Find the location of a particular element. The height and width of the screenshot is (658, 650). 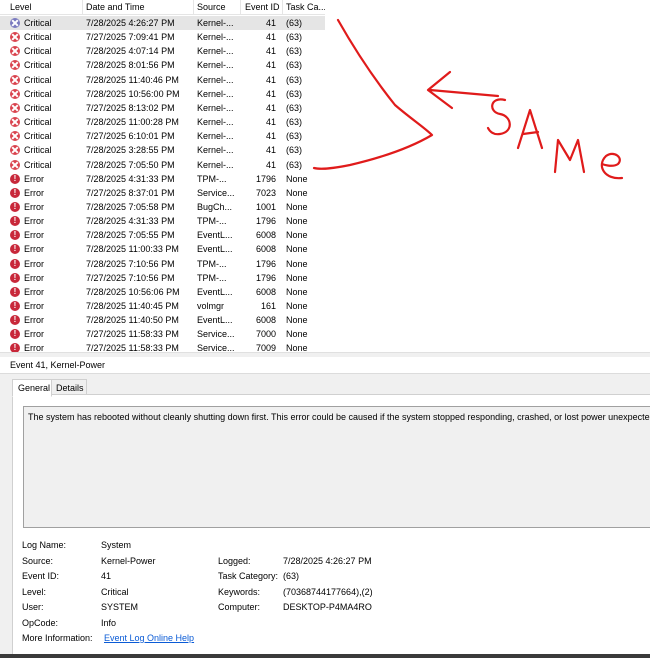

column-header-level: Level is located at coordinates (21, 7).